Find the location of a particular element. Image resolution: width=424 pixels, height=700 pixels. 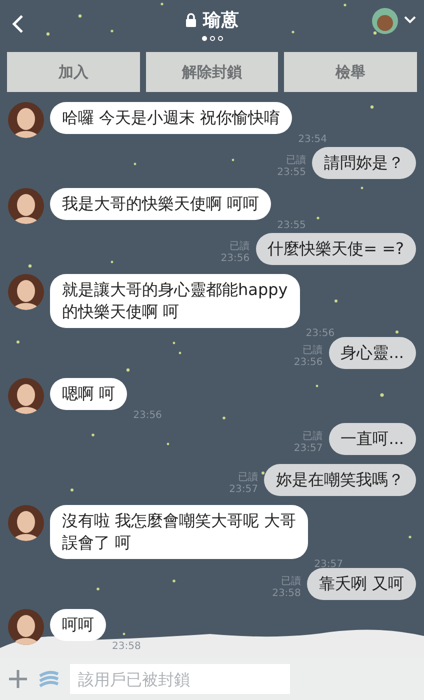

back-icon is located at coordinates (18, 24).